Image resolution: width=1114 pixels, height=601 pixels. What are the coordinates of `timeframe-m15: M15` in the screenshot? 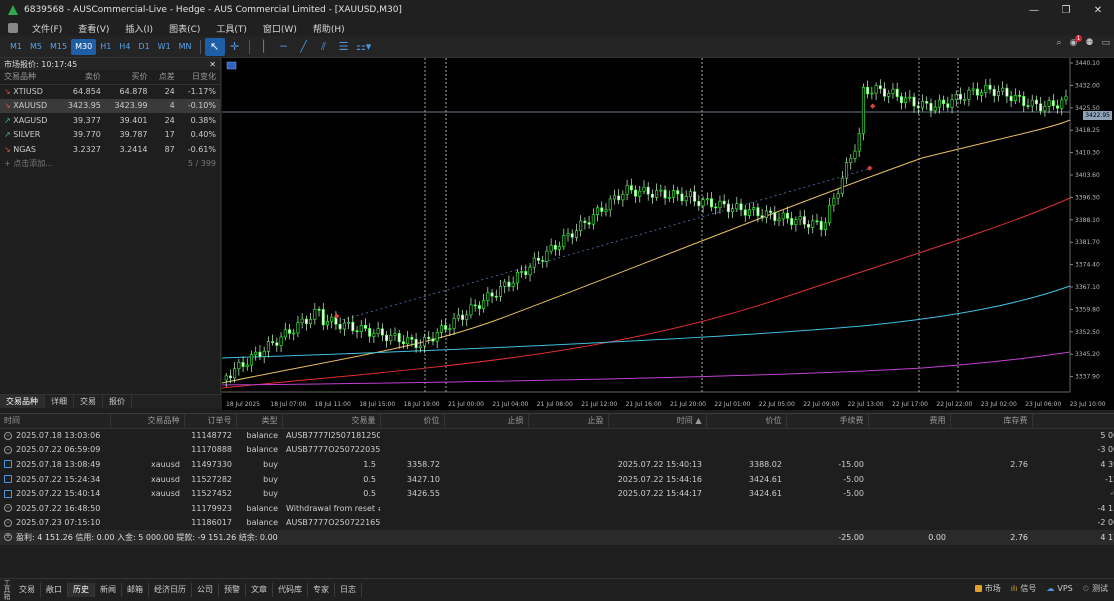 It's located at (58, 47).